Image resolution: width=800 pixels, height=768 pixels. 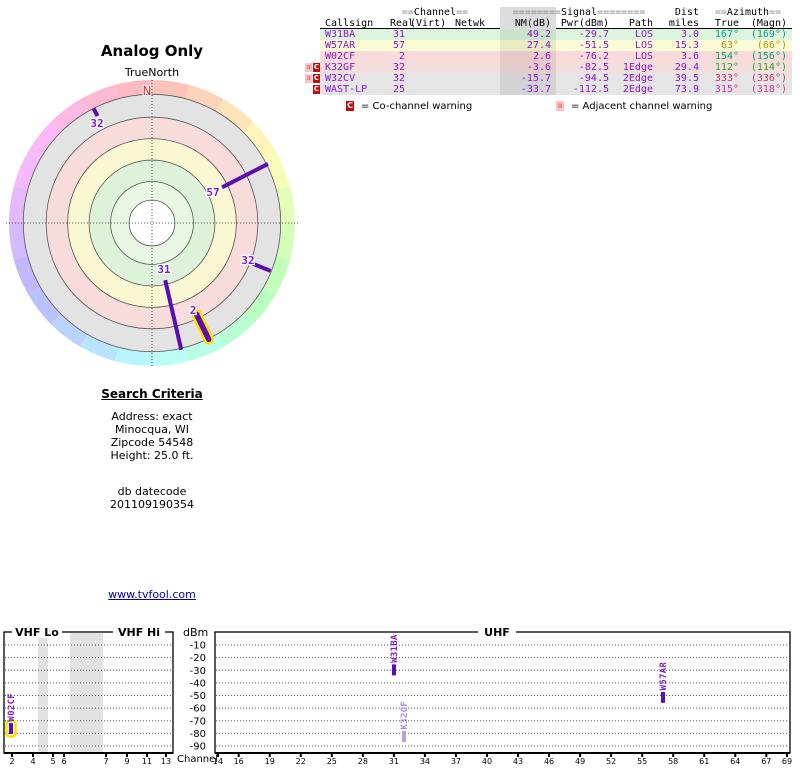 I want to click on section-label-vhf-lo: VHF Lo, so click(x=37, y=632).